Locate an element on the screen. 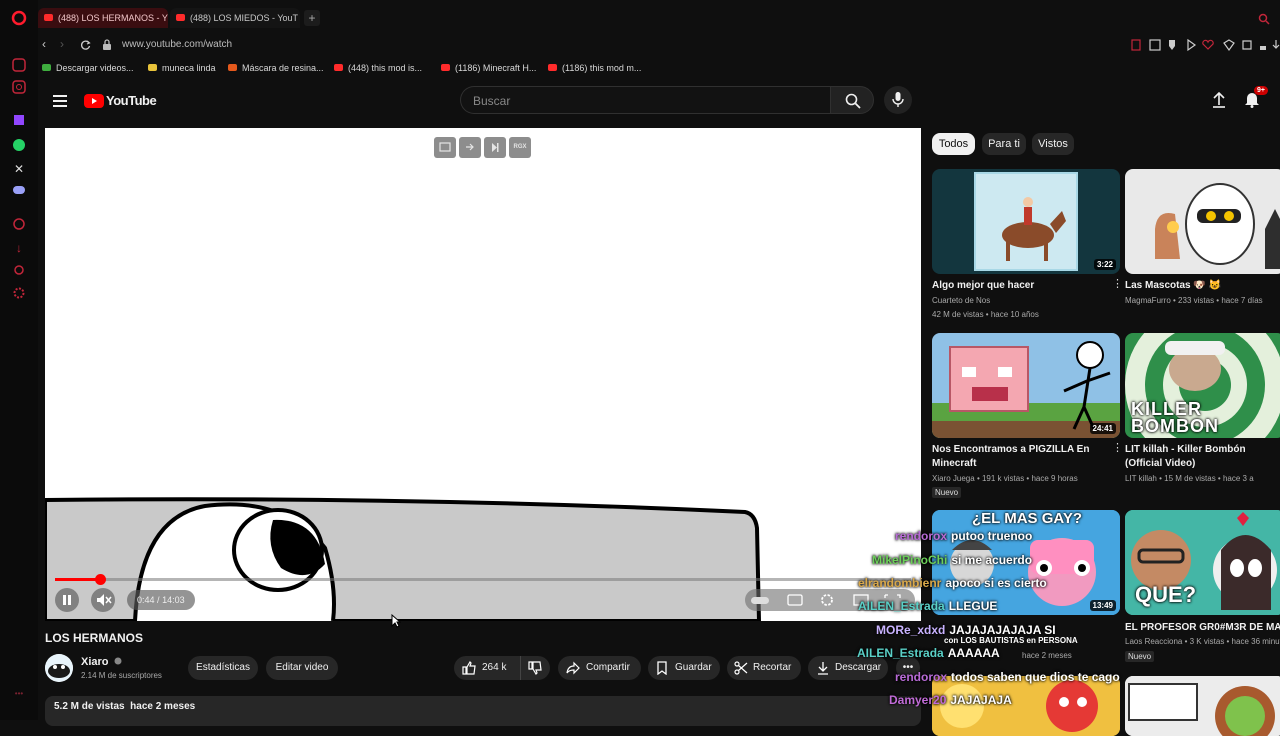 This screenshot has height=736, width=1280. channel-name: Xiaro is located at coordinates (101, 662).